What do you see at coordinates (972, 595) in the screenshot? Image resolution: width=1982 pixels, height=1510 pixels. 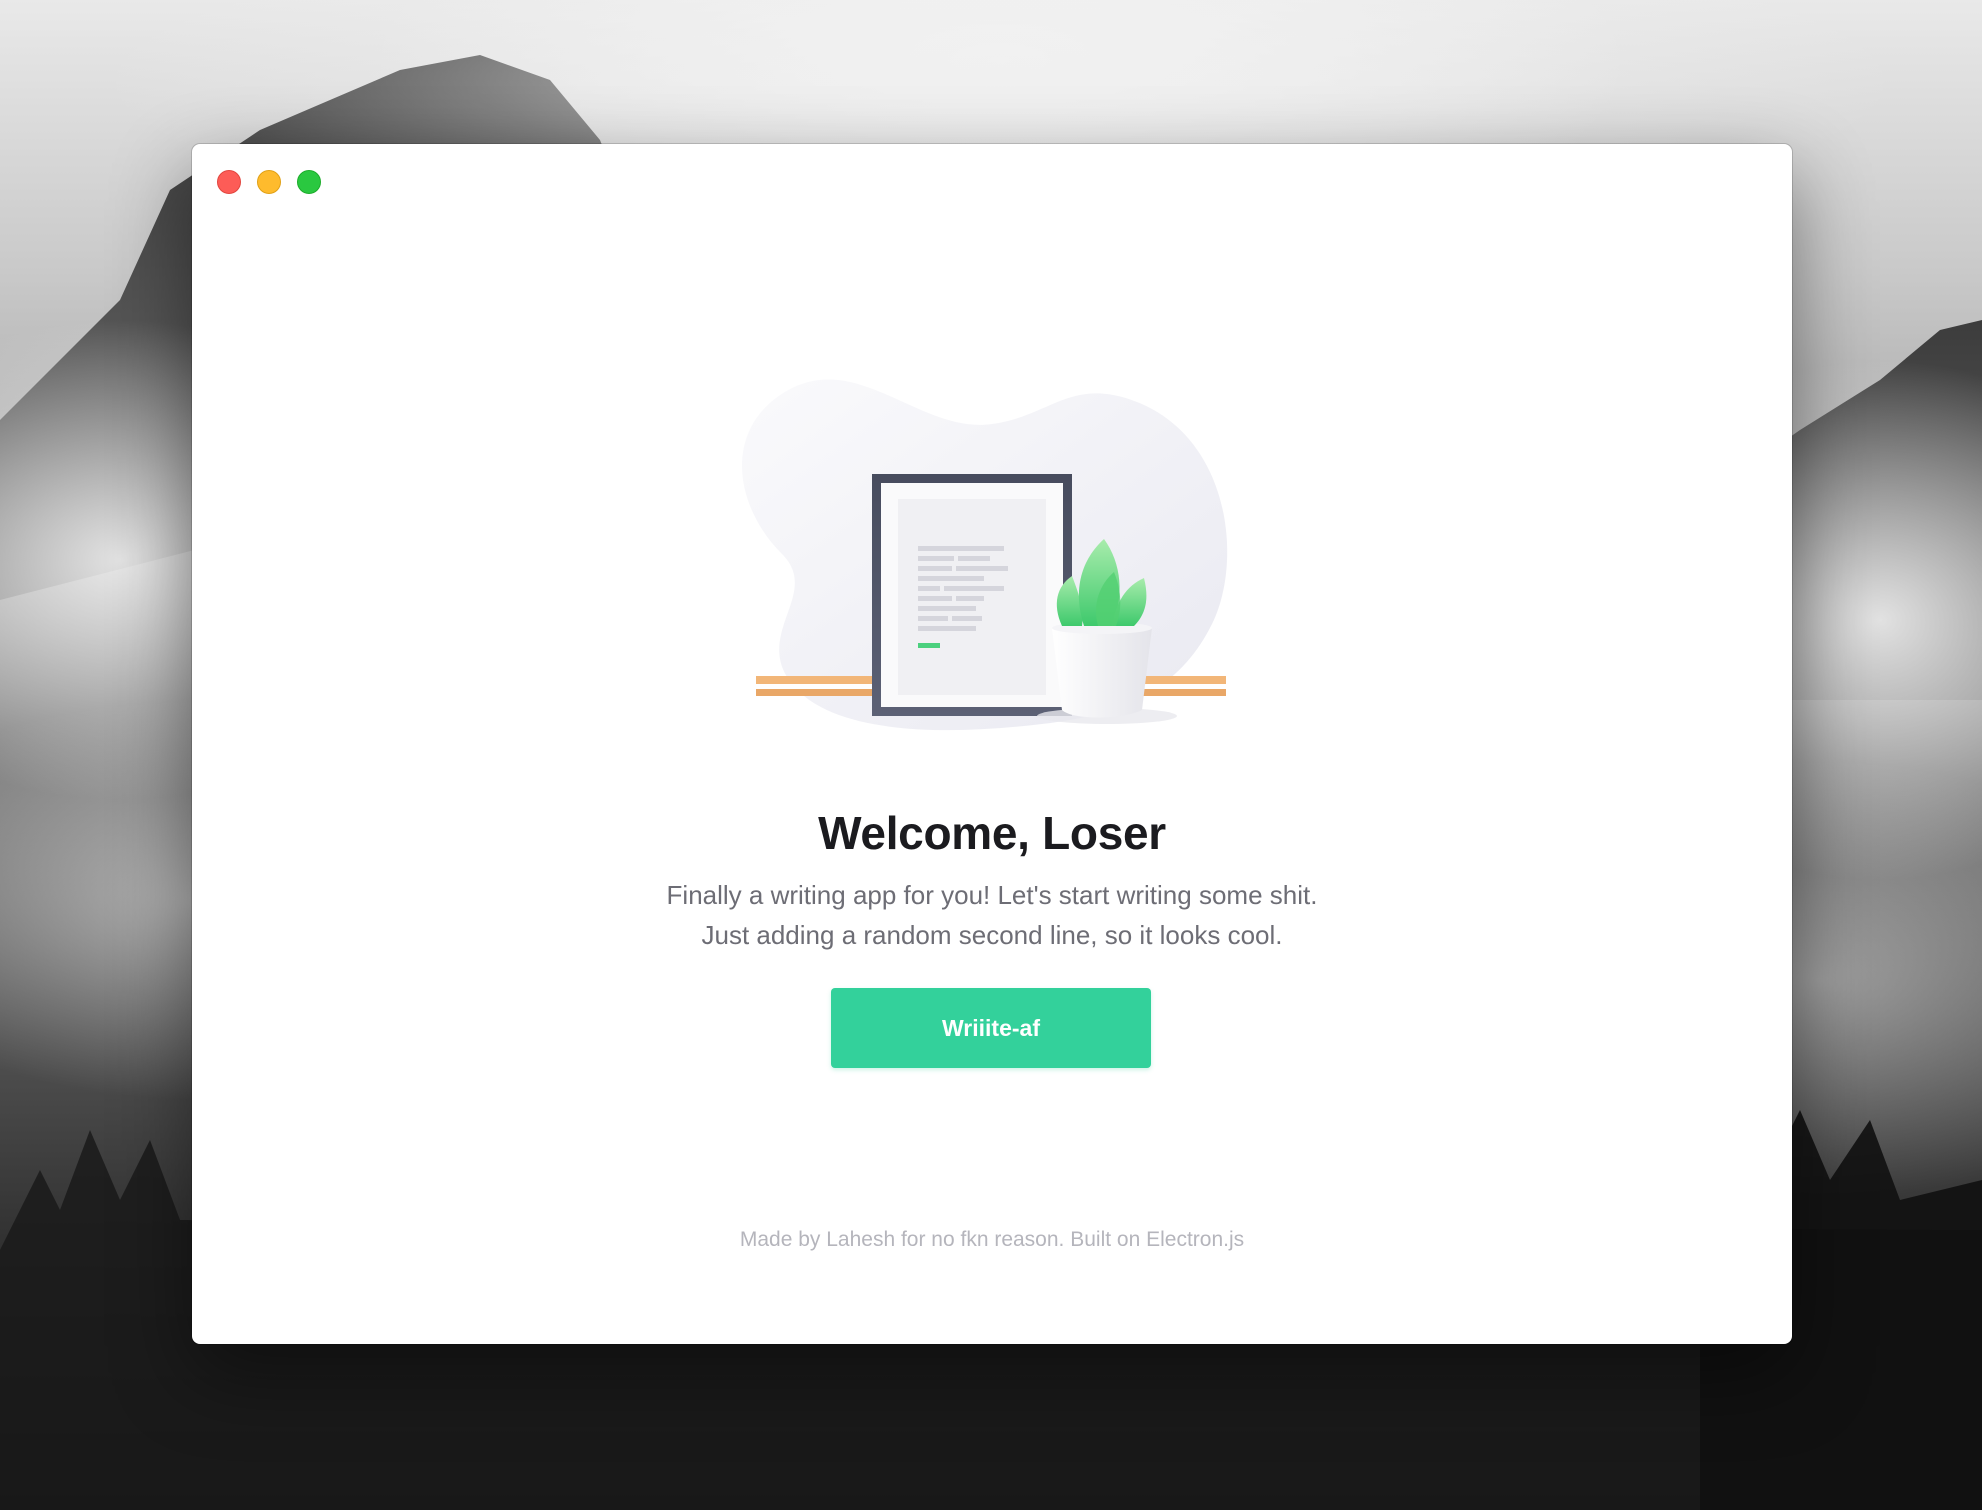 I see `picture-frame-icon` at bounding box center [972, 595].